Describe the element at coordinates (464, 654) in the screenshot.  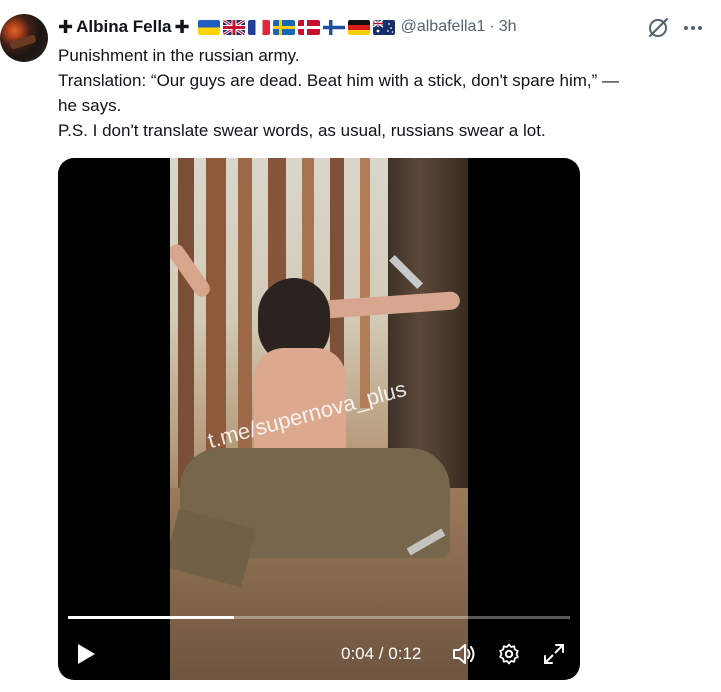
I see `volume-icon` at that location.